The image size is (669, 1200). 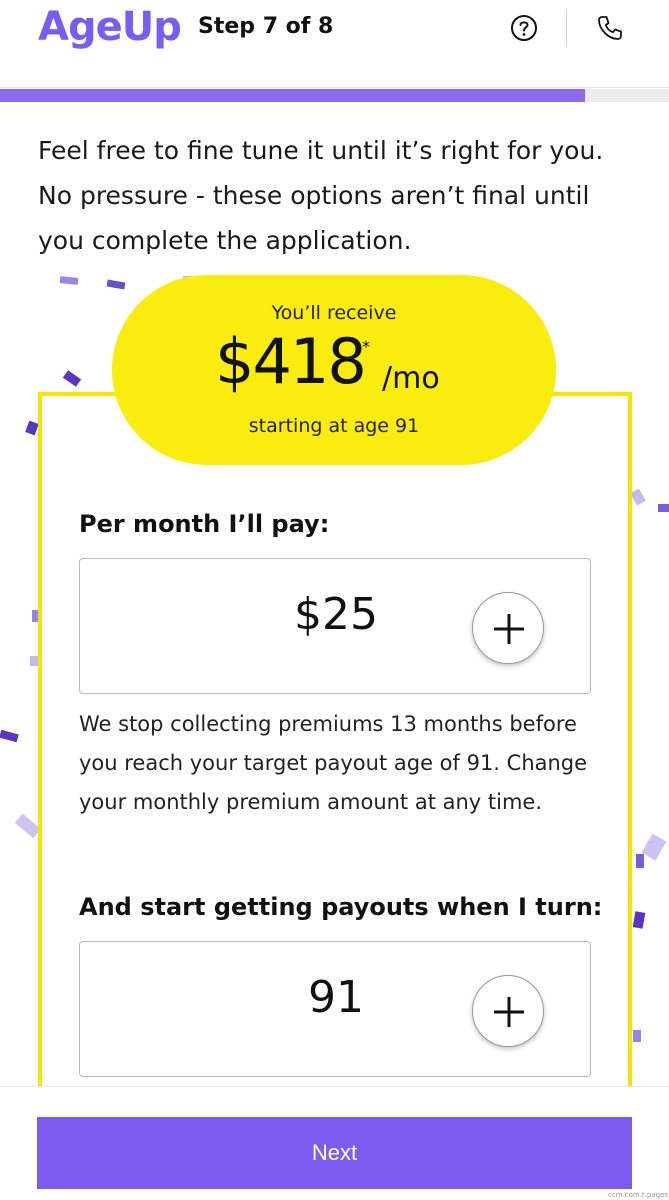 I want to click on step-indicator: Step 7 of 8, so click(x=266, y=26).